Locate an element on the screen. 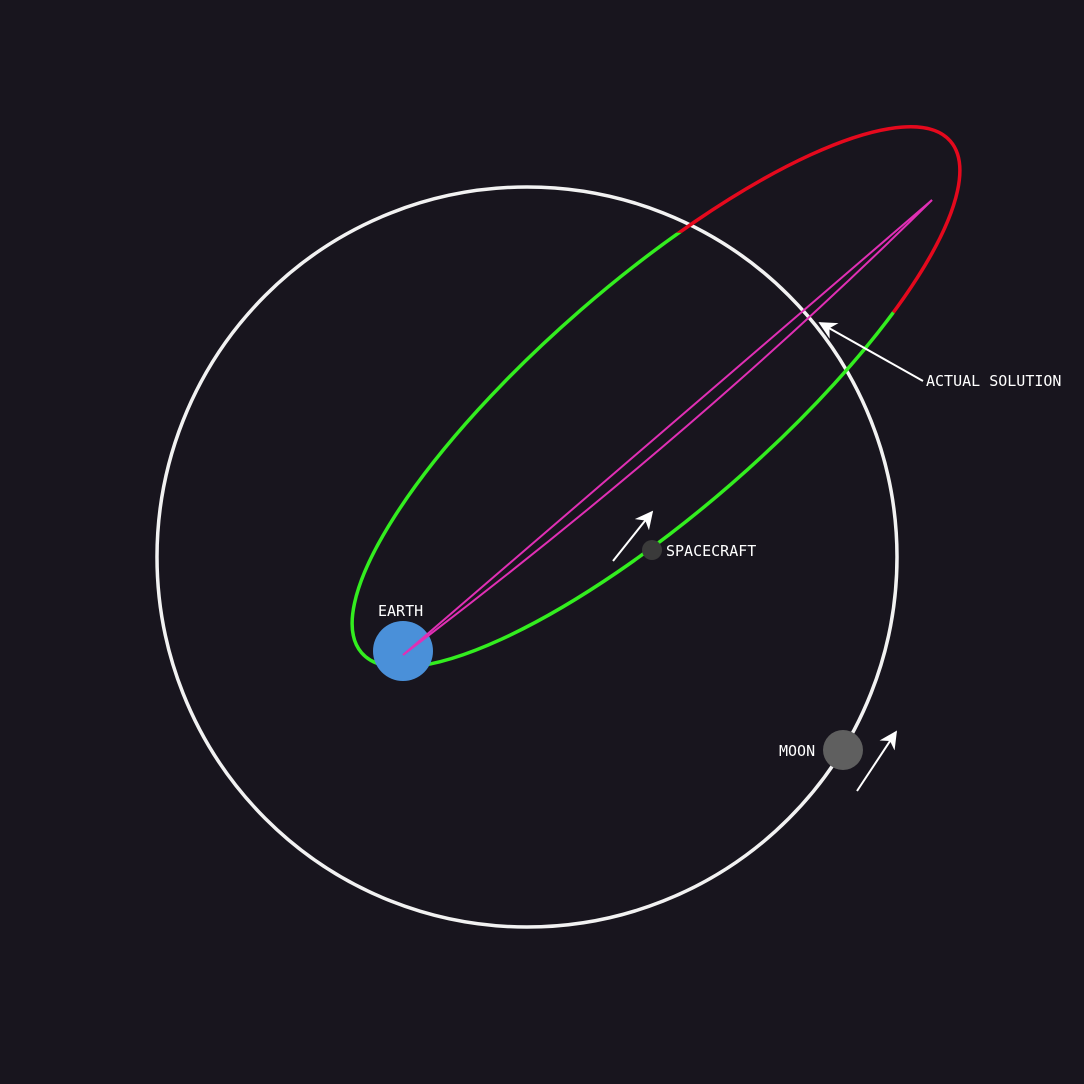 The width and height of the screenshot is (1084, 1084). moon-label: MOON is located at coordinates (797, 751).